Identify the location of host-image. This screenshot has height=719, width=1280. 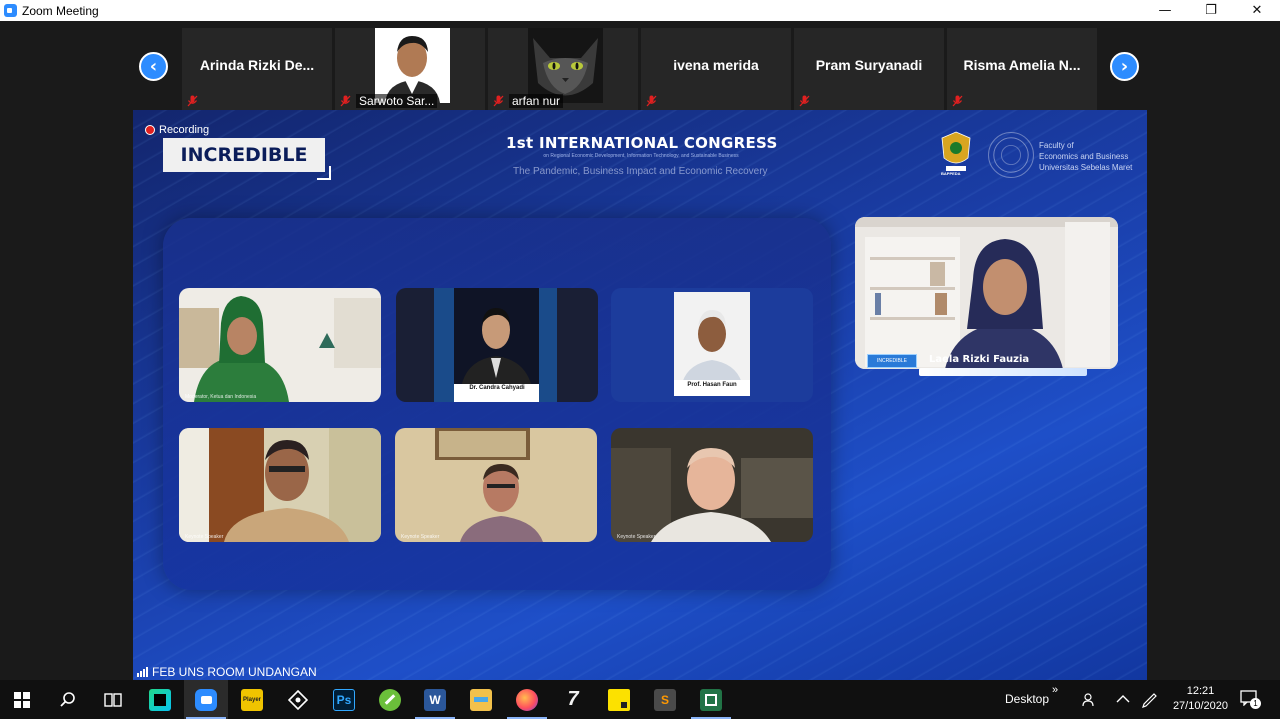
(986, 293).